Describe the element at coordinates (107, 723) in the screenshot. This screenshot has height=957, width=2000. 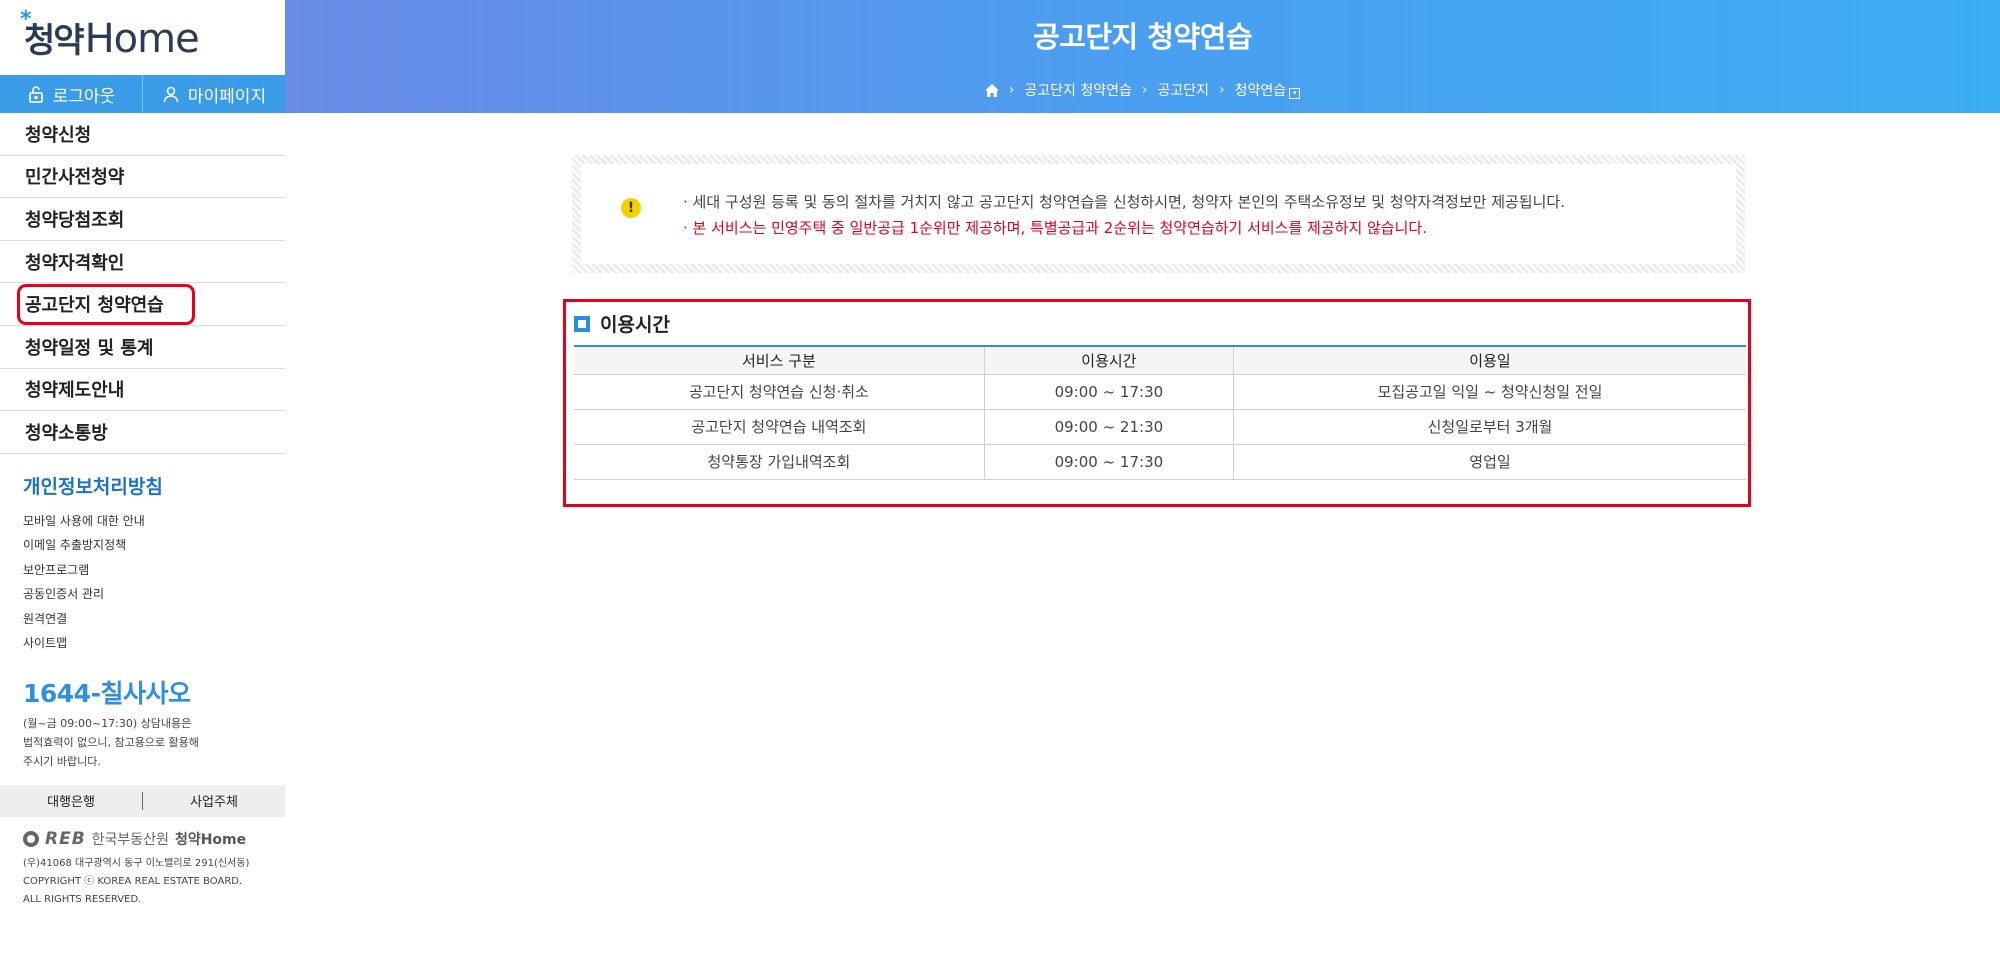
I see `hotline-desc-1: (월~금 09:00~17:30) 상담내용은` at that location.